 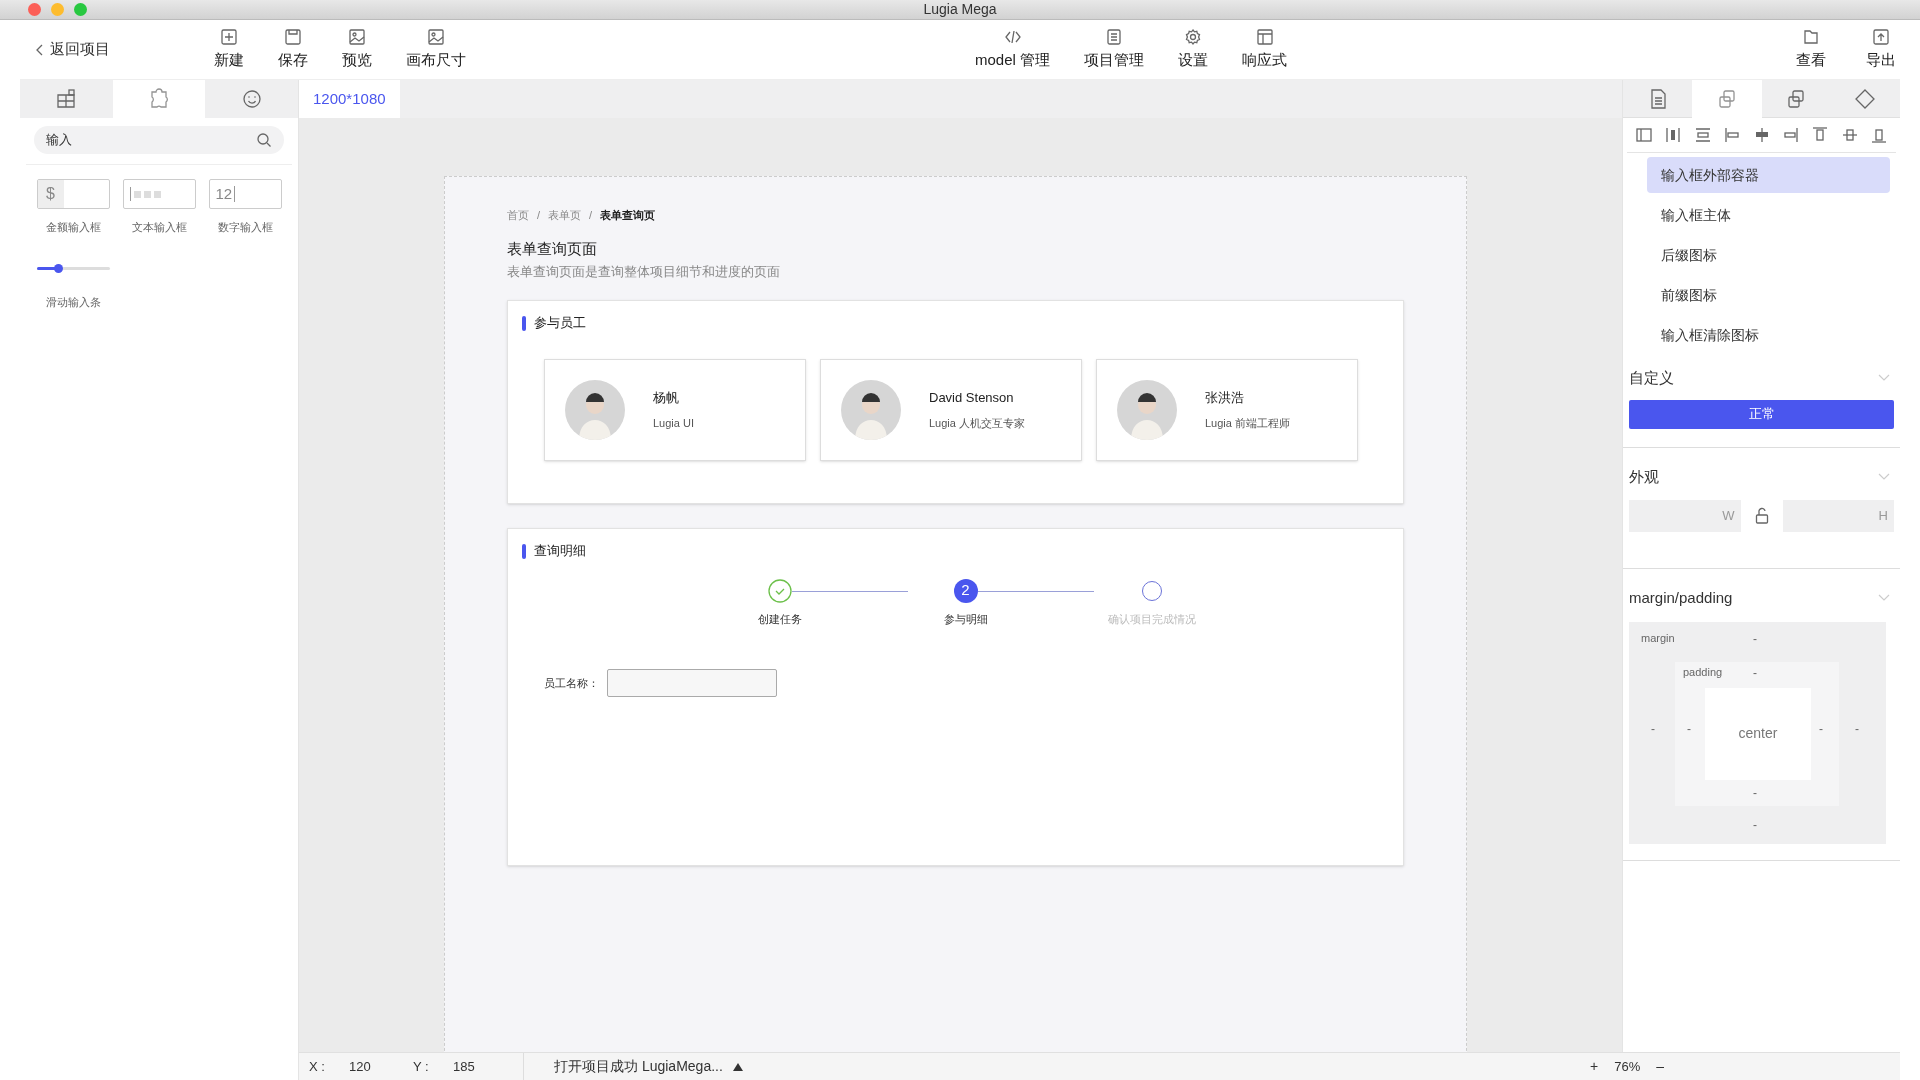 I want to click on zoom-button, so click(x=80, y=9).